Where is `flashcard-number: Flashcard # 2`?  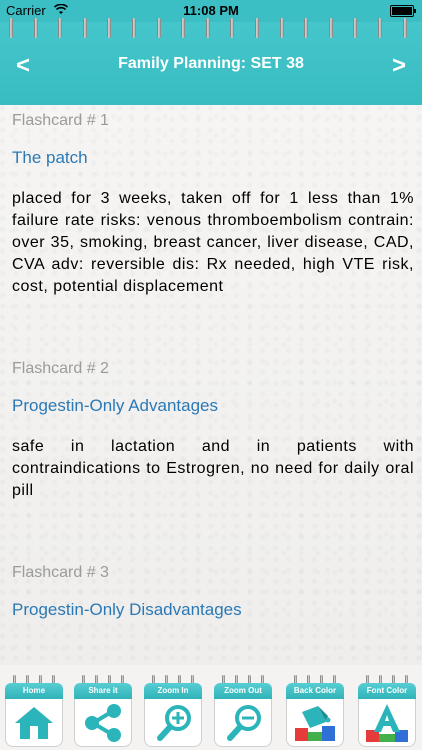
flashcard-number: Flashcard # 2 is located at coordinates (60, 368).